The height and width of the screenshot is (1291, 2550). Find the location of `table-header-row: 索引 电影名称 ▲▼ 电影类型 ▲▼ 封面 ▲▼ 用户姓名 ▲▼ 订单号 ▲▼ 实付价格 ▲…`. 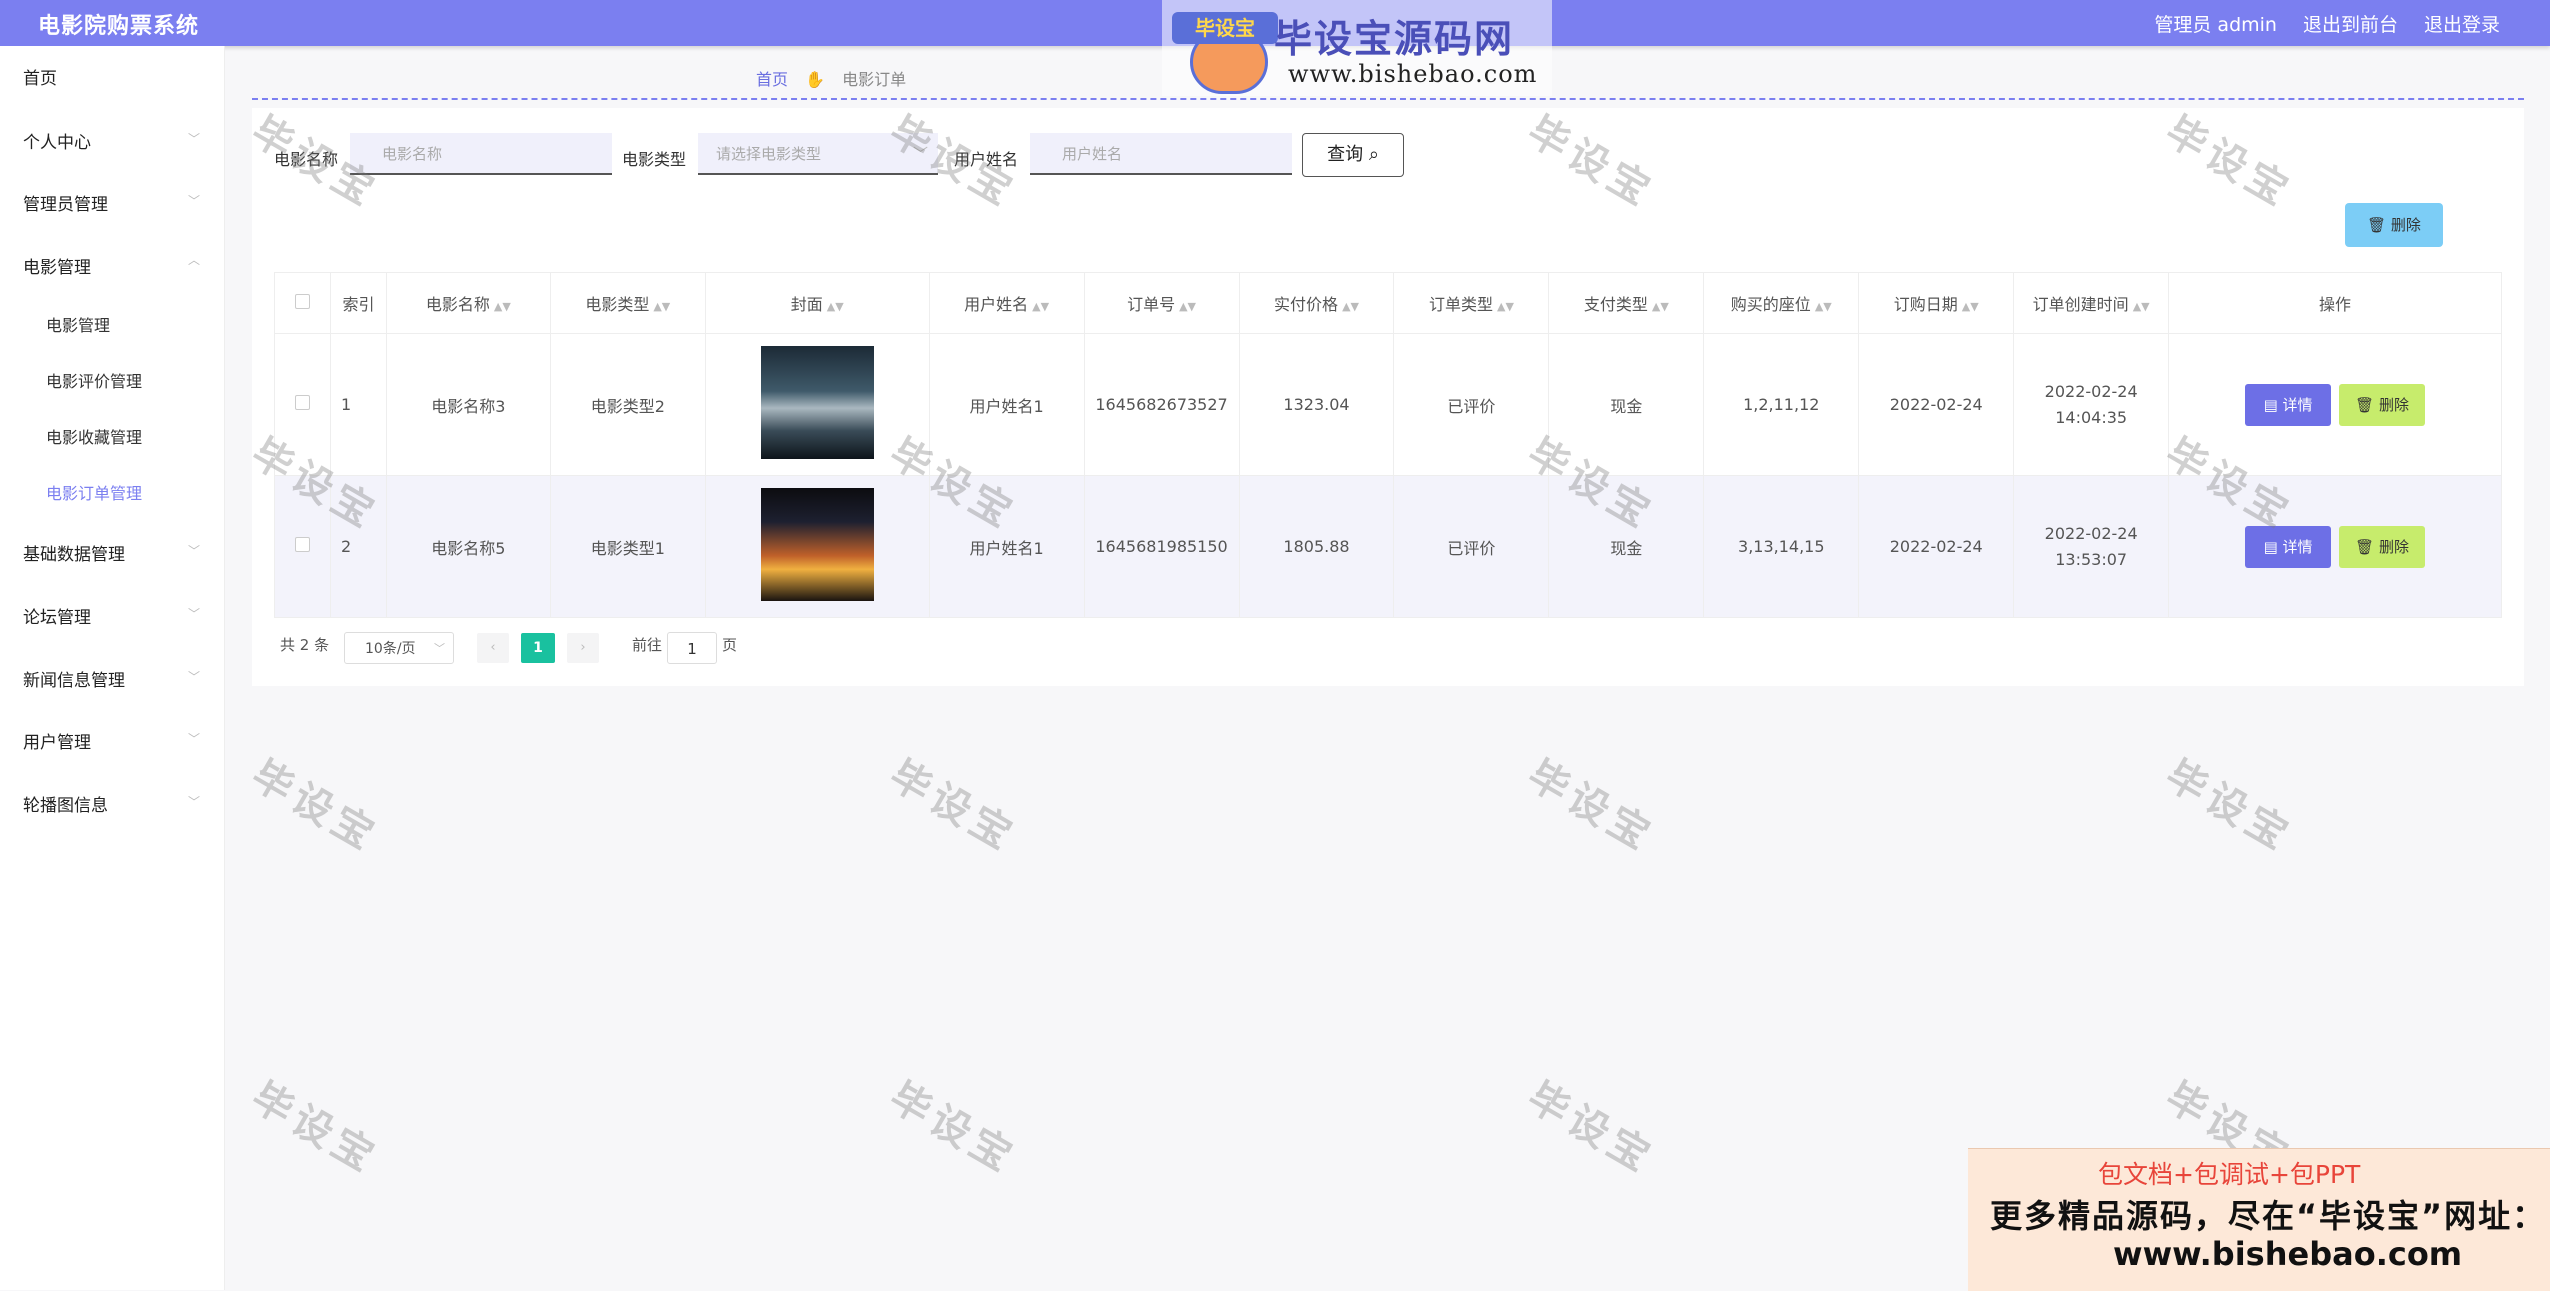

table-header-row: 索引 电影名称 ▲▼ 电影类型 ▲▼ 封面 ▲▼ 用户姓名 ▲▼ 订单号 ▲▼ 实付价格 ▲… is located at coordinates (1388, 303).